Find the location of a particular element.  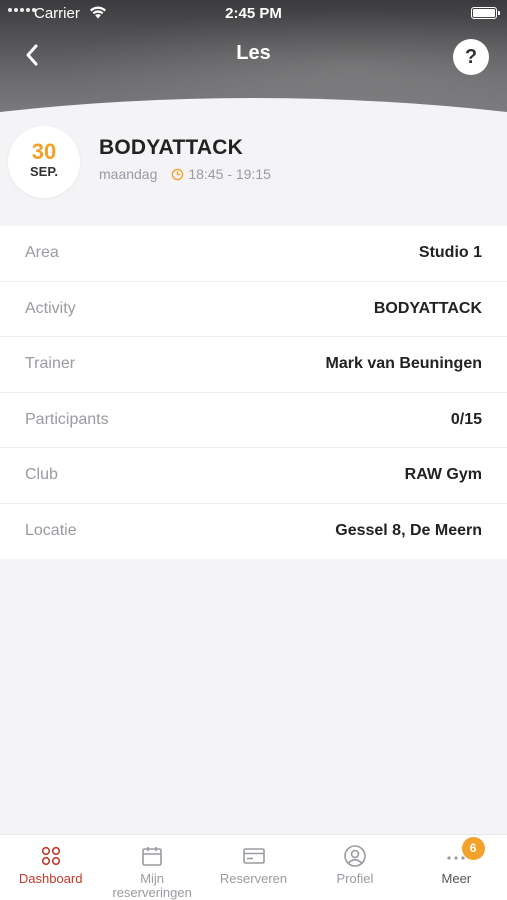

profile-icon is located at coordinates (355, 856).